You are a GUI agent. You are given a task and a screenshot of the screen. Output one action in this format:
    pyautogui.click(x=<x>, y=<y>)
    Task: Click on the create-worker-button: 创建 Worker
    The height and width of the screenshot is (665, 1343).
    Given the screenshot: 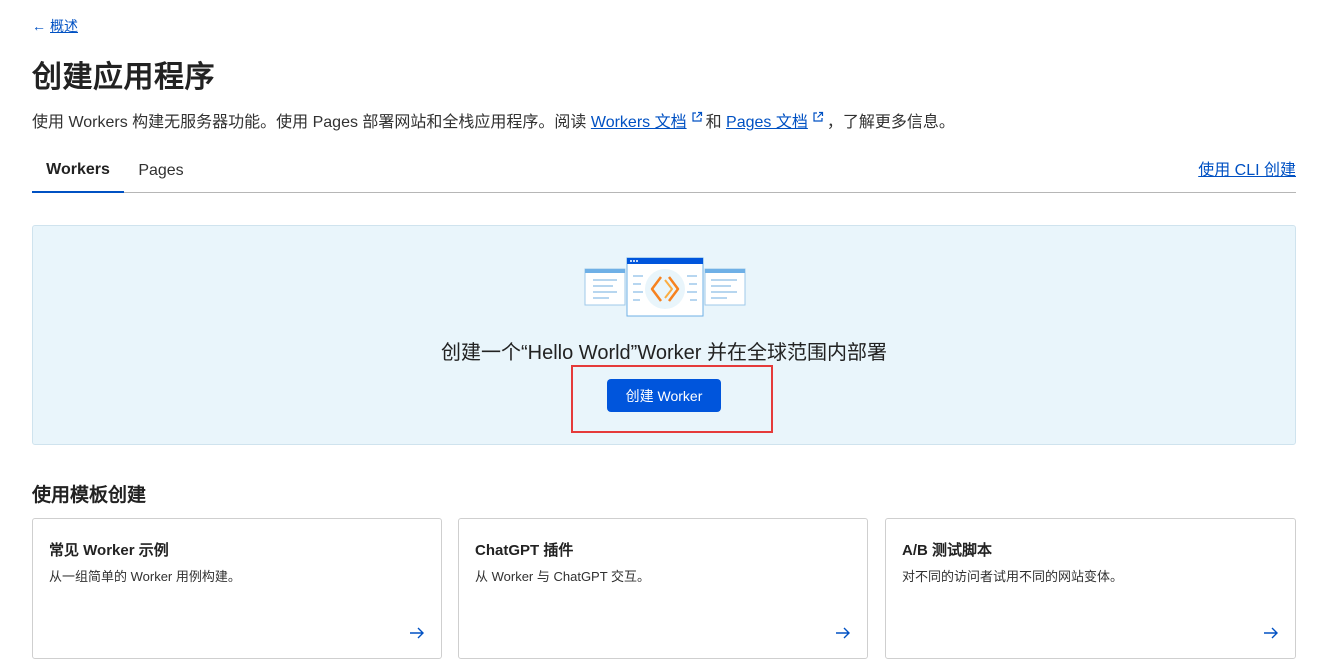 What is the action you would take?
    pyautogui.click(x=664, y=395)
    